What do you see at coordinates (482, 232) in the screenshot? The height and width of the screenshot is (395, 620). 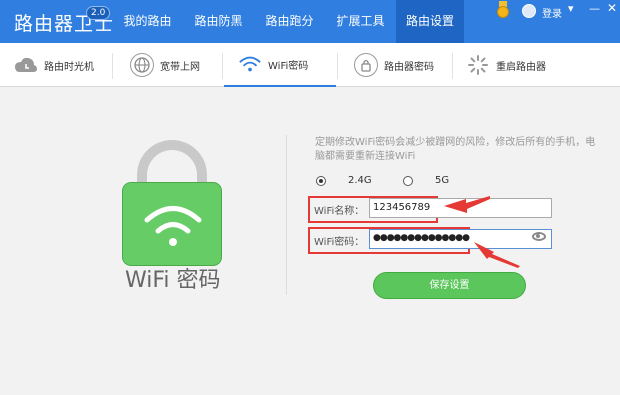 I see `annotation-arrows` at bounding box center [482, 232].